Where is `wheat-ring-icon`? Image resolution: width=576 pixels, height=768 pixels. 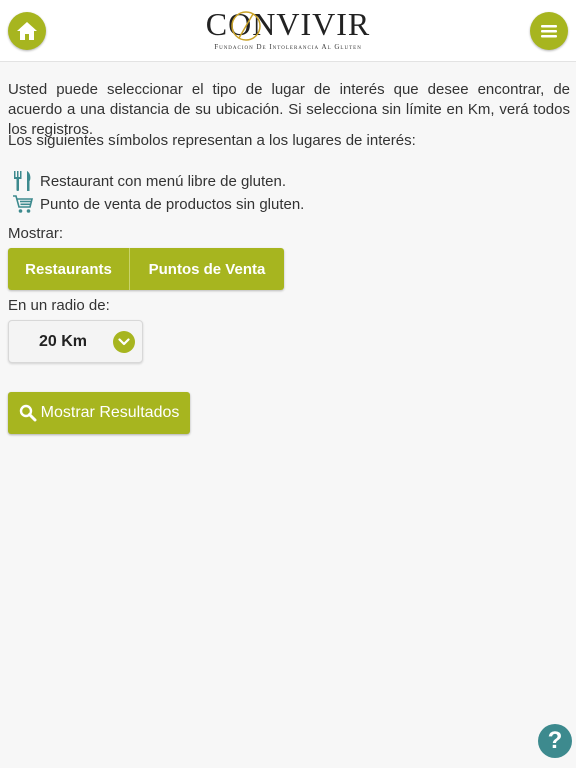
wheat-ring-icon is located at coordinates (246, 26).